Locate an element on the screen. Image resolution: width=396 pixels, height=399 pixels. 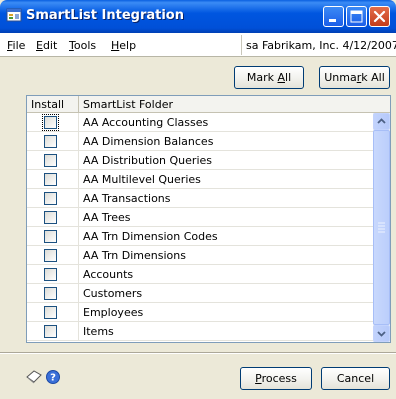
folder-name: Employees is located at coordinates (113, 312).